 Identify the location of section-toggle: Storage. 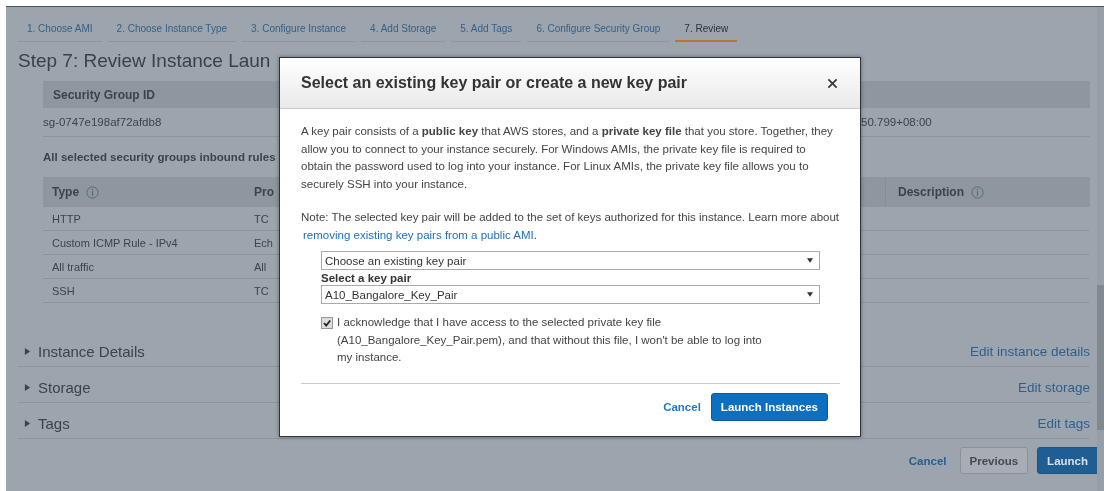
(54, 384).